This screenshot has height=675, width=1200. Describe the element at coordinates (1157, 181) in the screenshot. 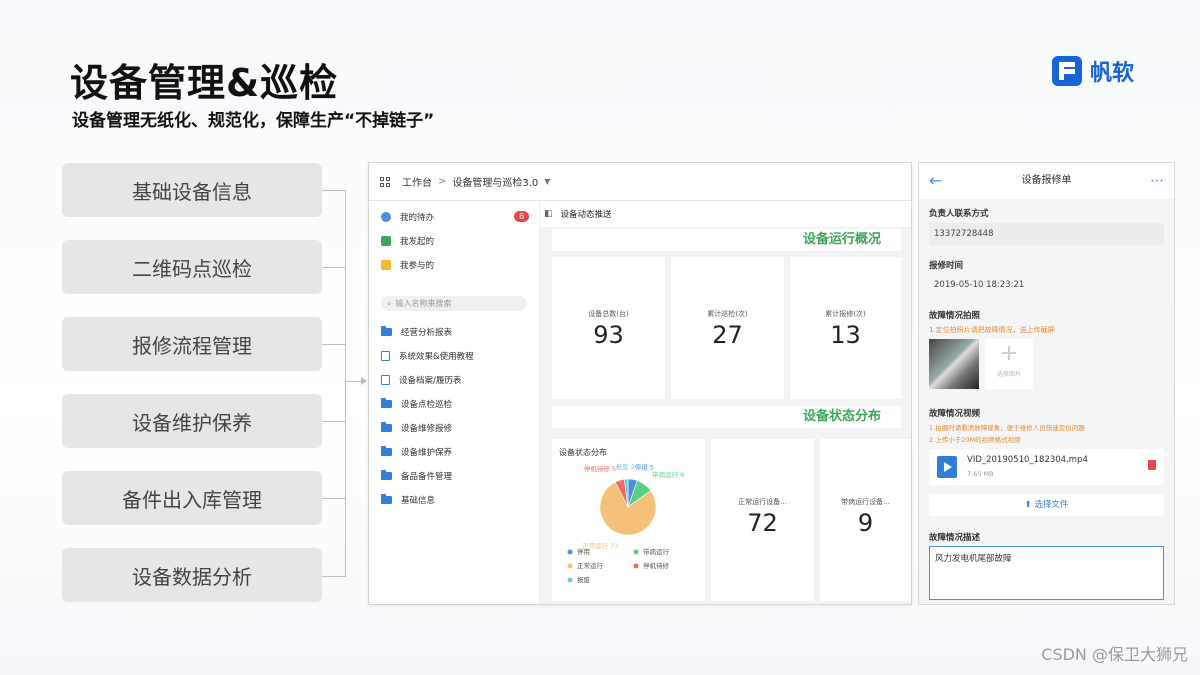

I see `more-icon: ⋯` at that location.